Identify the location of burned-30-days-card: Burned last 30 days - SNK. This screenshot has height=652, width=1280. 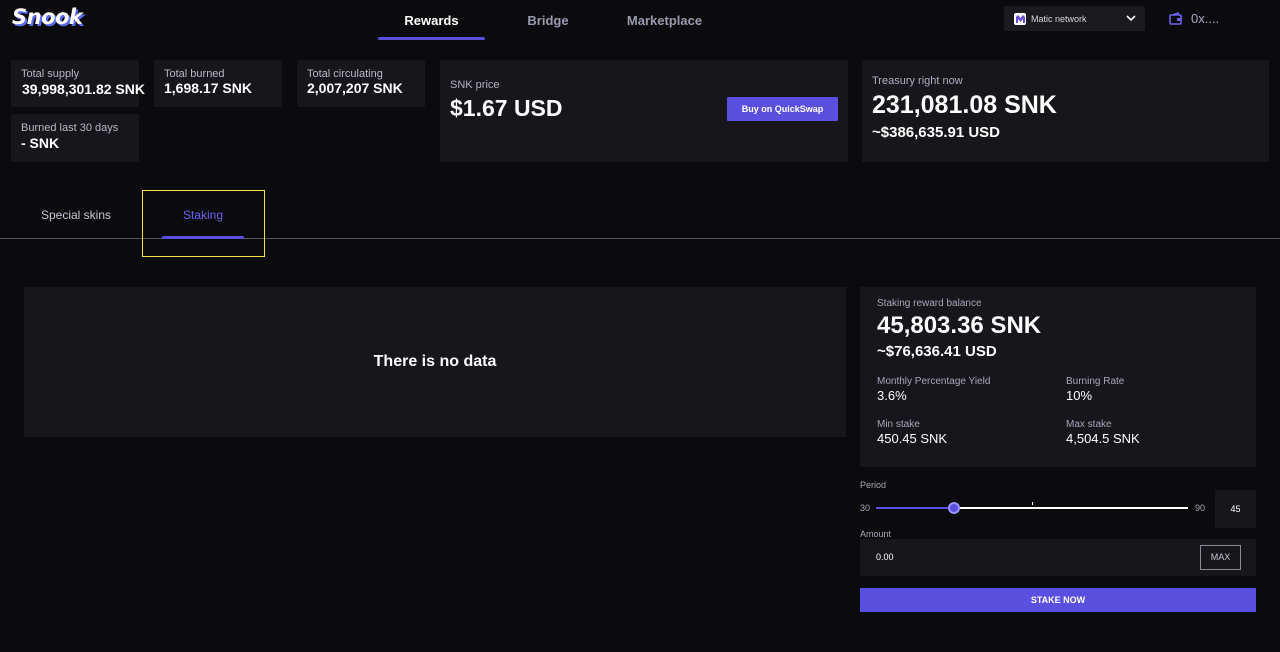
(75, 138).